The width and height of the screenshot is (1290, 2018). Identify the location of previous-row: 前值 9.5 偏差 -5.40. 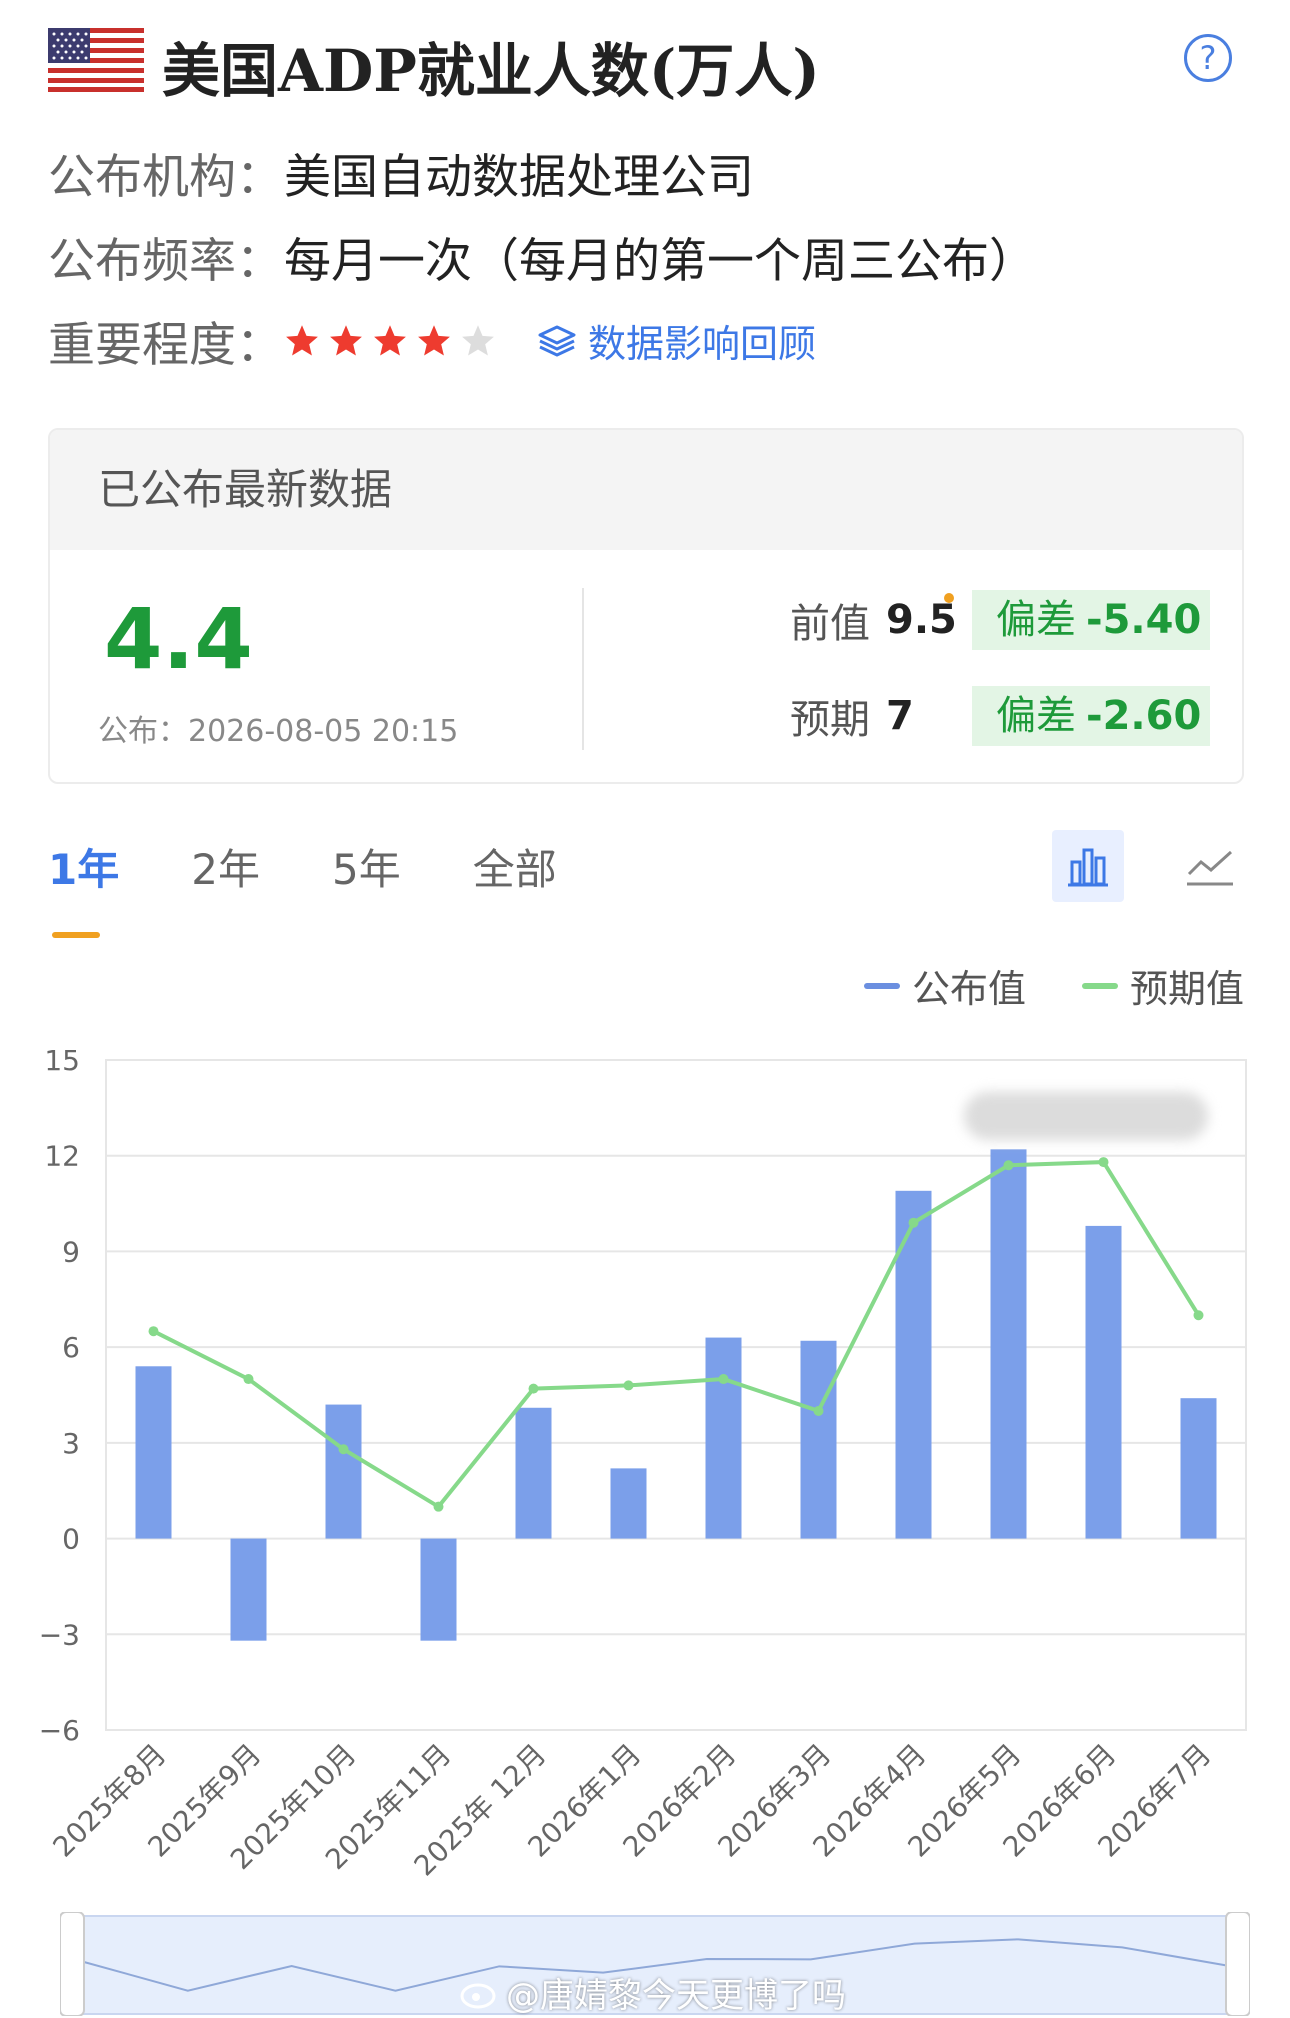
(1000, 620).